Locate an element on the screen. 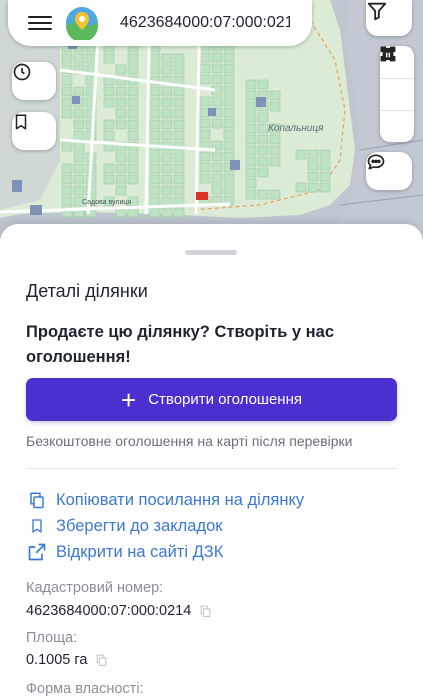  open-dzk-button: Відкрити на сайті ДЗК is located at coordinates (124, 552).